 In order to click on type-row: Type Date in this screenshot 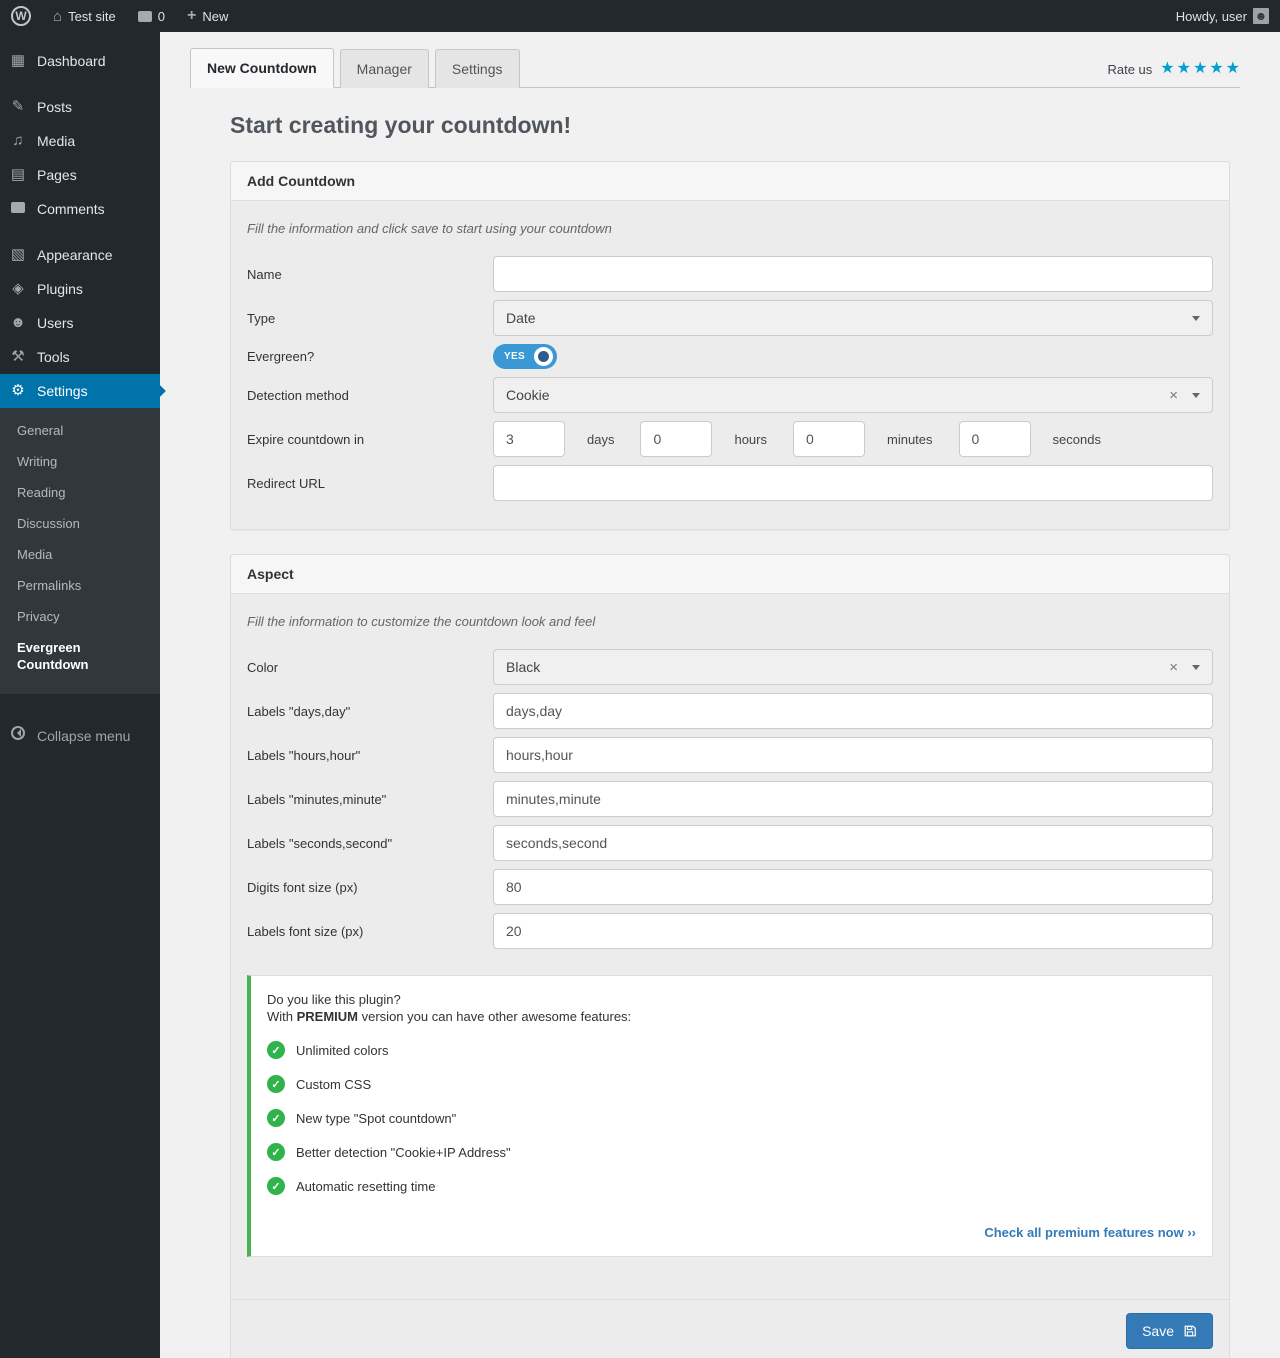, I will do `click(730, 318)`.